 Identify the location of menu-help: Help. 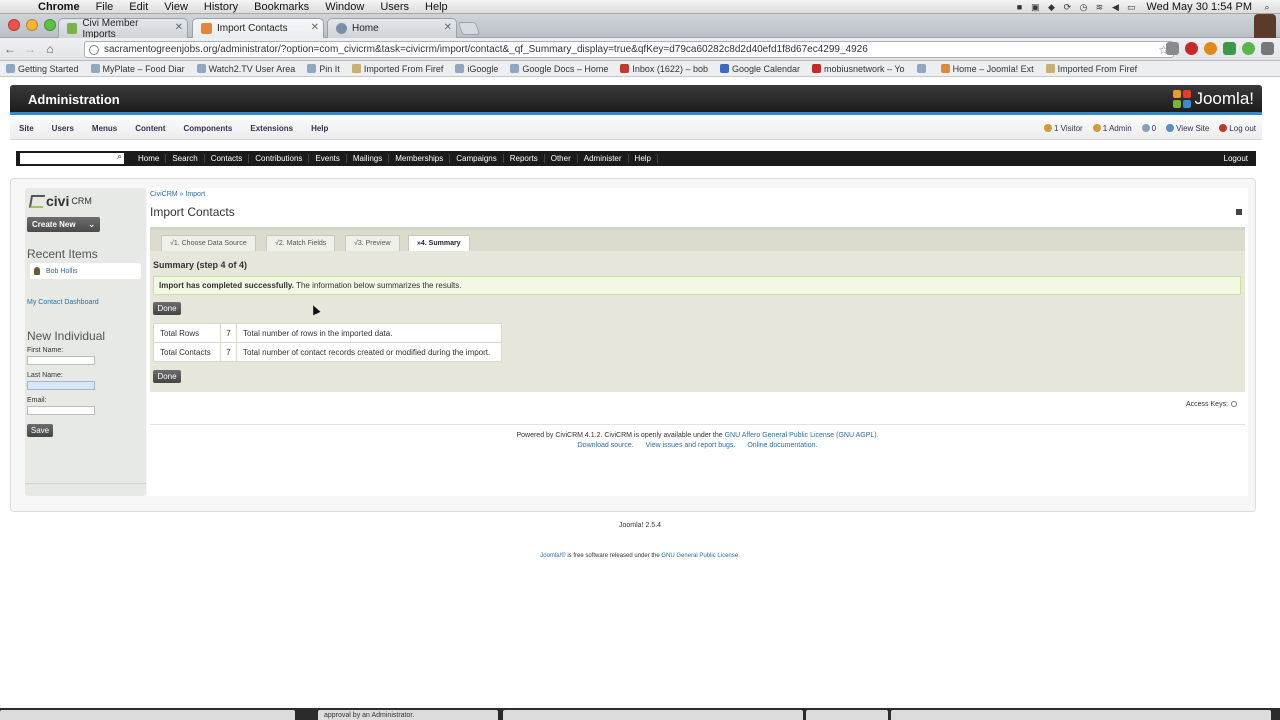
(436, 7).